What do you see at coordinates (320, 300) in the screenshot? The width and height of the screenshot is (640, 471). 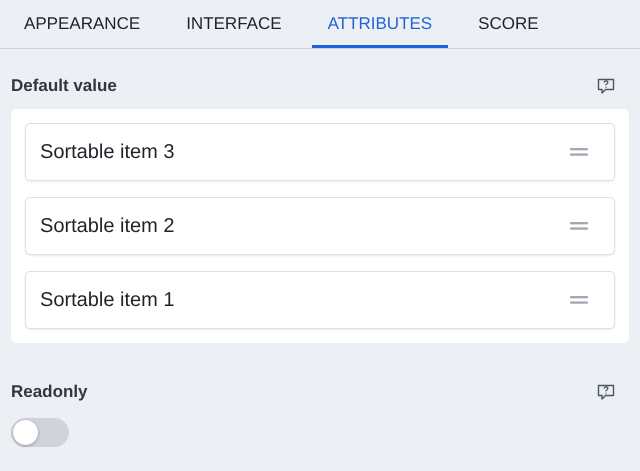 I see `sortable-item: Sortable item 1` at bounding box center [320, 300].